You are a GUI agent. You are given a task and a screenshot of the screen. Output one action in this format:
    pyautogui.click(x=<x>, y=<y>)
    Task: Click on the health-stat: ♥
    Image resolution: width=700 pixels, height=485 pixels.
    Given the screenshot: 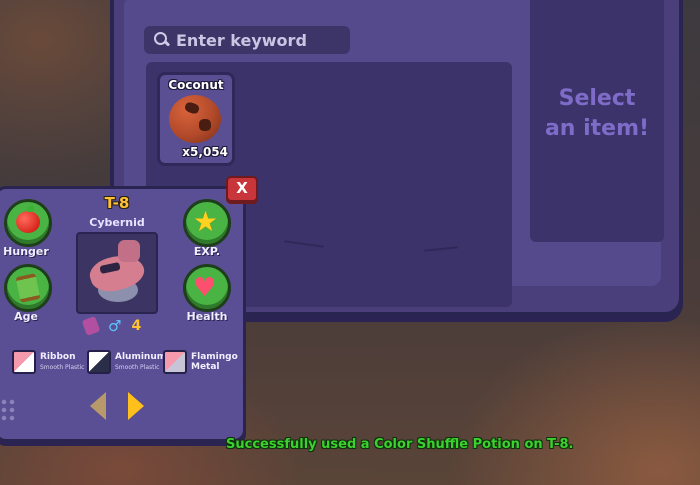 What is the action you would take?
    pyautogui.click(x=207, y=288)
    